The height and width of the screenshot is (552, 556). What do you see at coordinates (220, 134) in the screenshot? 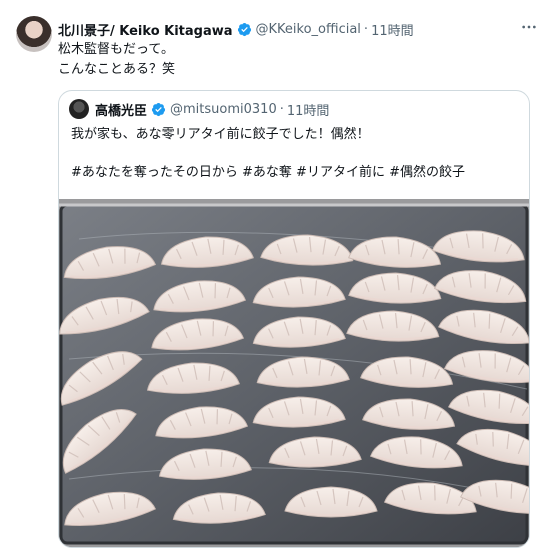
I see `quoted-text-line: 我が家も、あな零リアタイ前に餃子でした！偶然！` at bounding box center [220, 134].